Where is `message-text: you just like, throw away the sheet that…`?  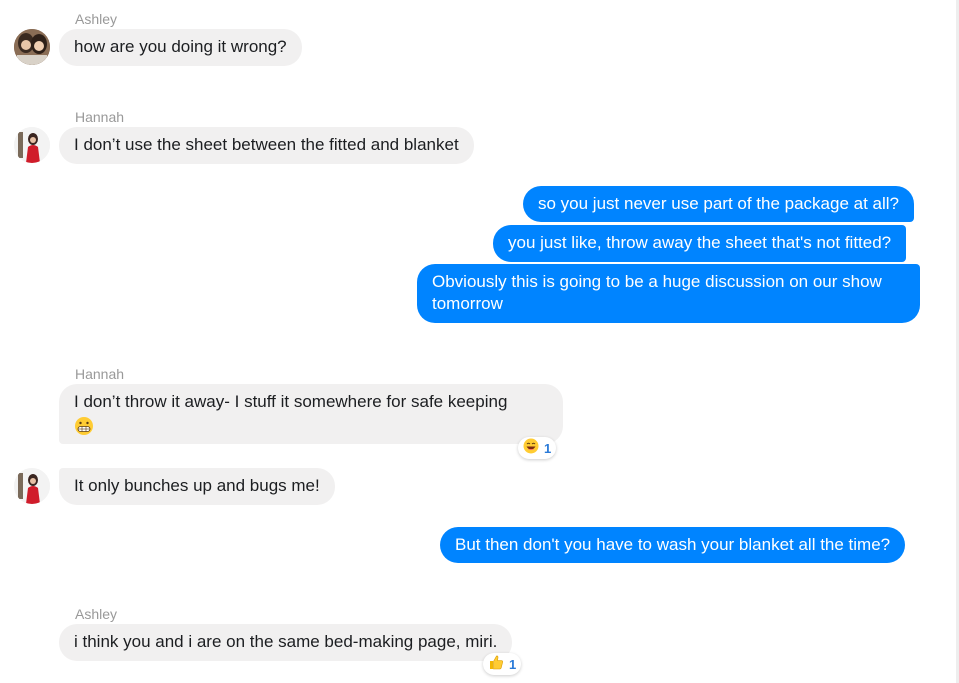
message-text: you just like, throw away the sheet that… is located at coordinates (700, 242).